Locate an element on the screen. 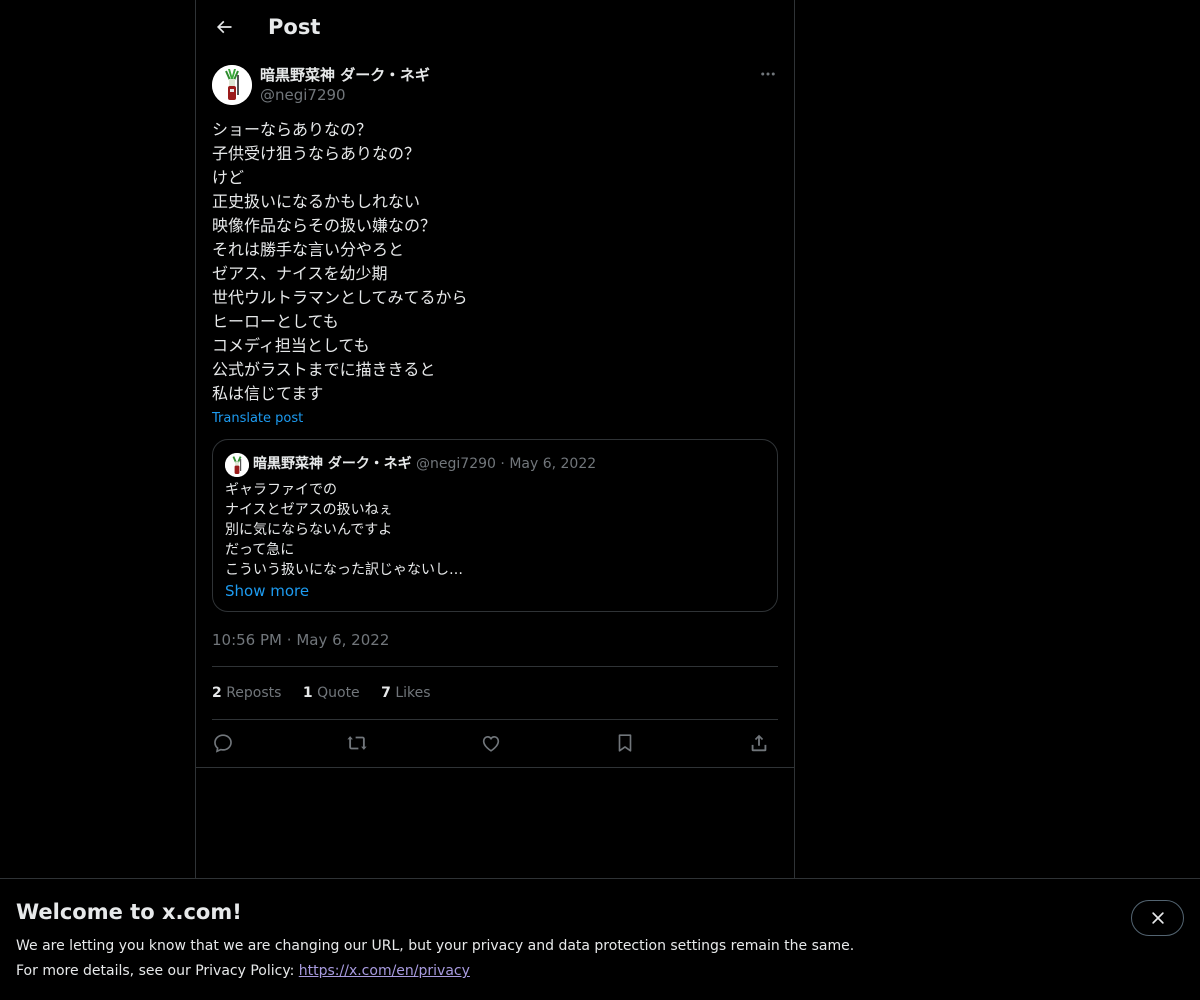 This screenshot has height=1000, width=1200. share-icon is located at coordinates (759, 743).